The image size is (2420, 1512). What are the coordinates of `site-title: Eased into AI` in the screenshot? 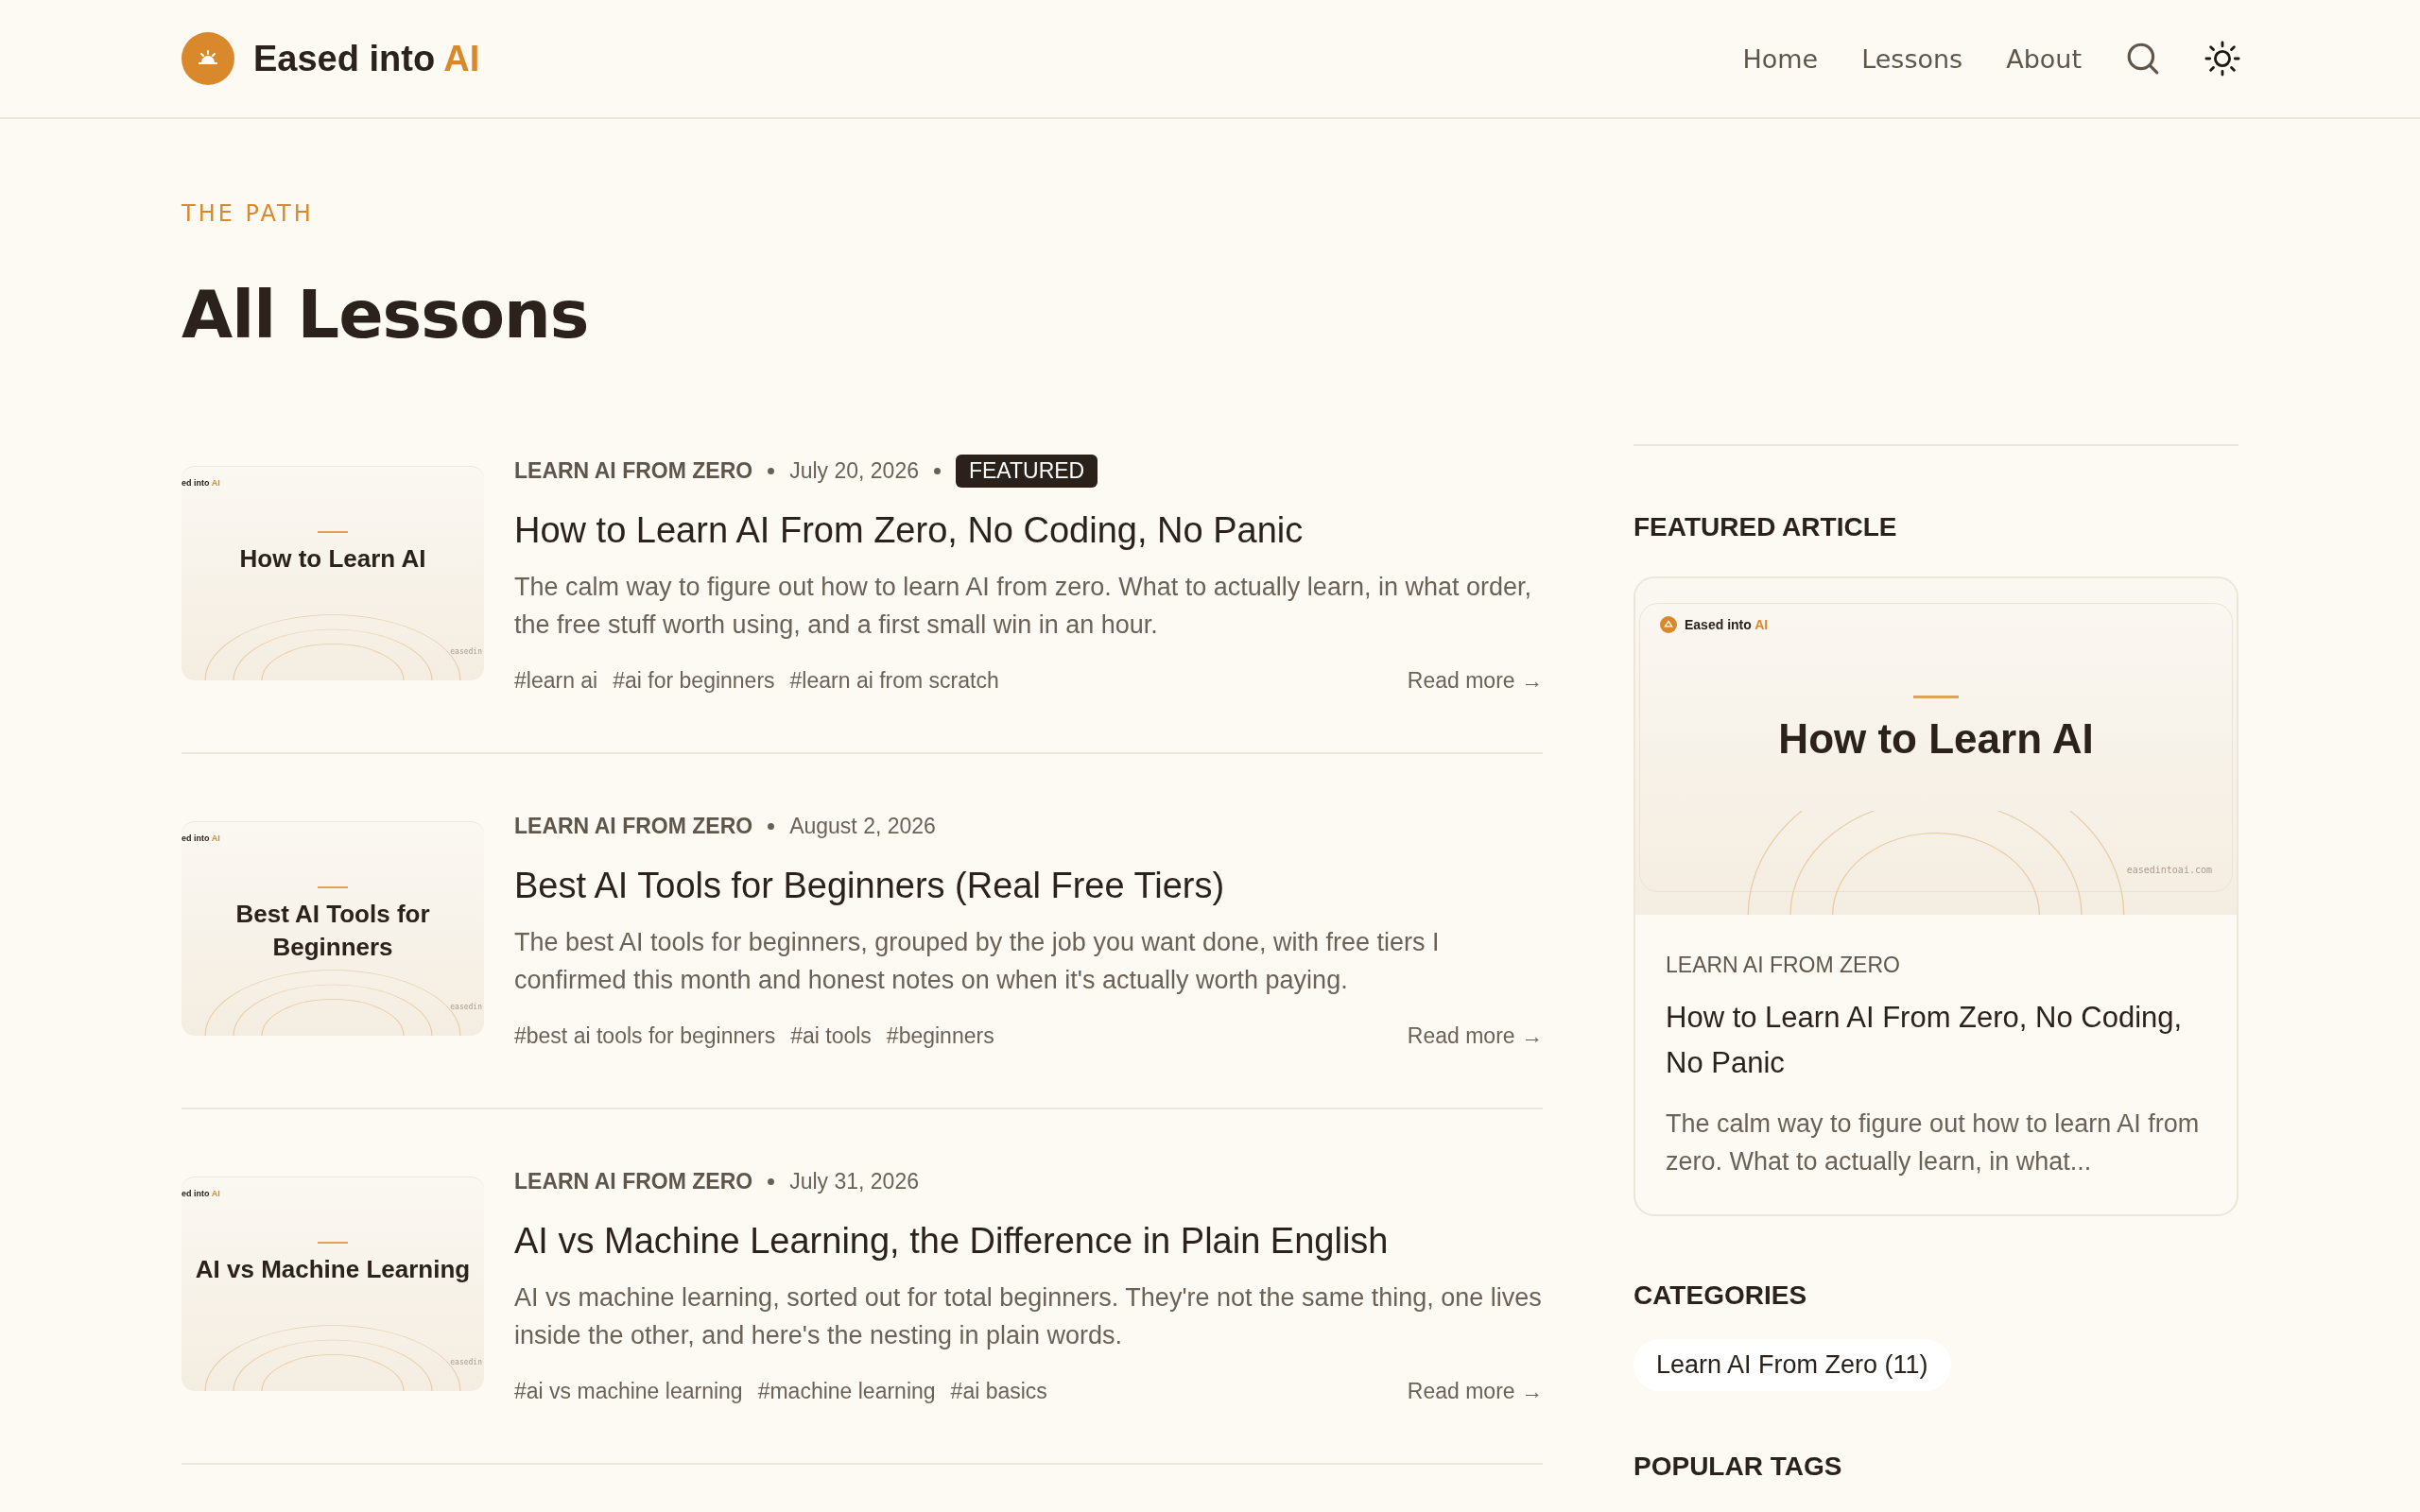 It's located at (366, 58).